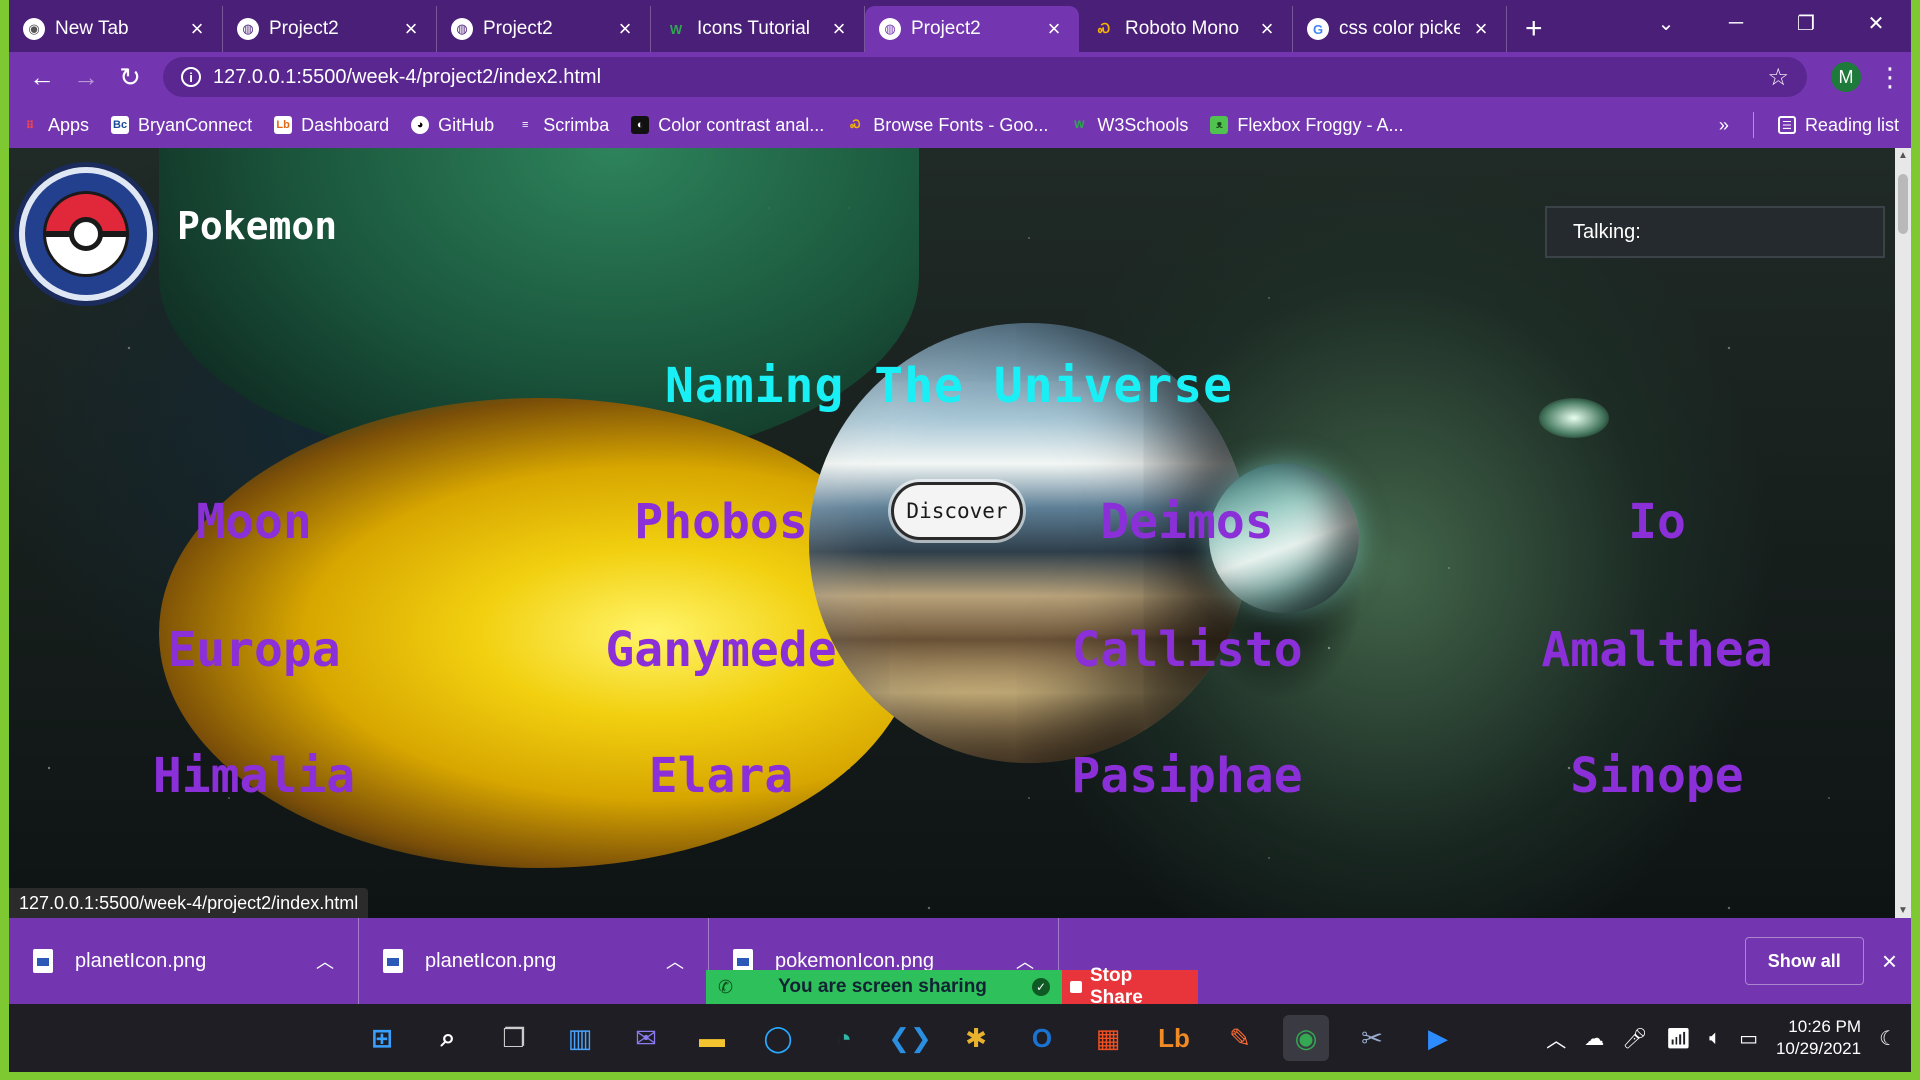 The height and width of the screenshot is (1080, 1920). Describe the element at coordinates (972, 29) in the screenshot. I see `tab-project2-active: ◍ Project2 ×` at that location.